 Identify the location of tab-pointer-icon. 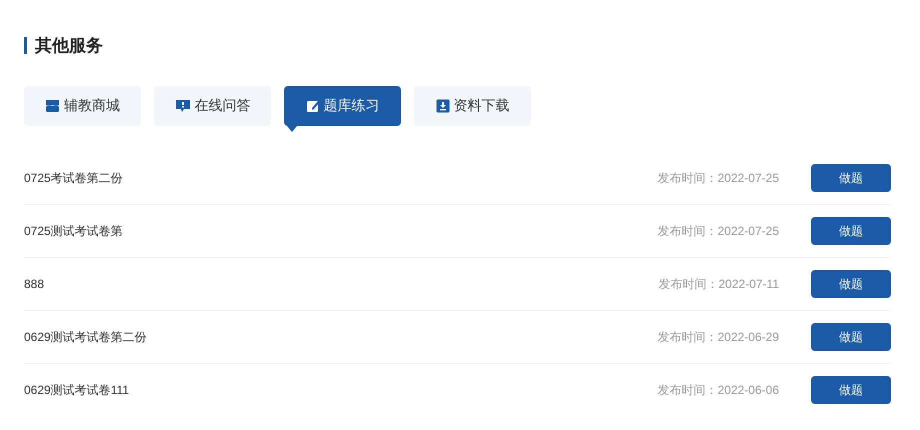
(292, 129).